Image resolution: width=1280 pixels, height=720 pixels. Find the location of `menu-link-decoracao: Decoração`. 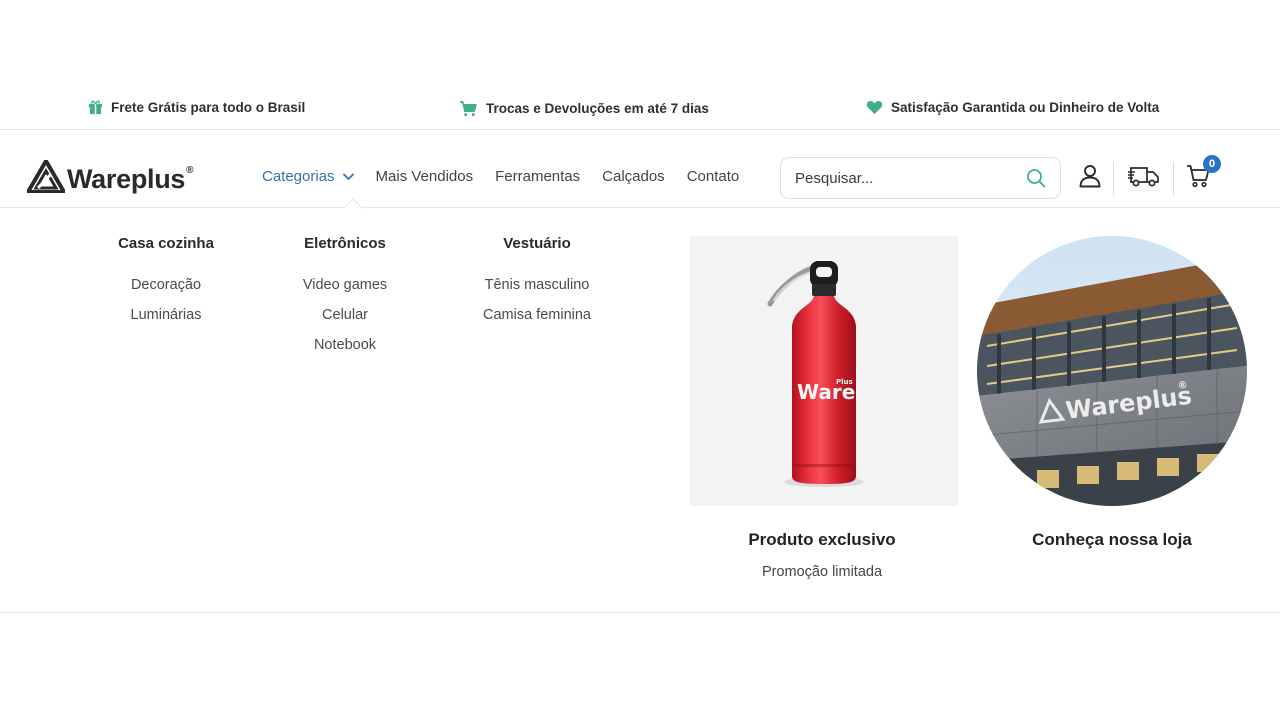

menu-link-decoracao: Decoração is located at coordinates (166, 285).